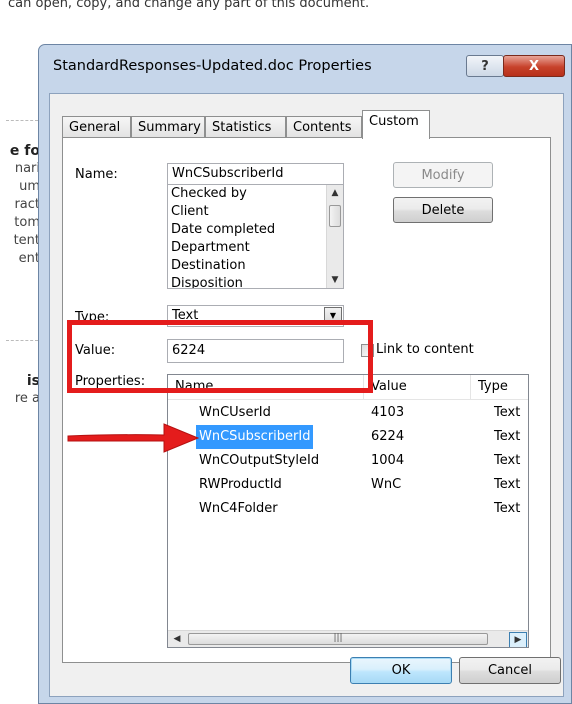 This screenshot has width=572, height=704. I want to click on background-fragment: re a, so click(27, 398).